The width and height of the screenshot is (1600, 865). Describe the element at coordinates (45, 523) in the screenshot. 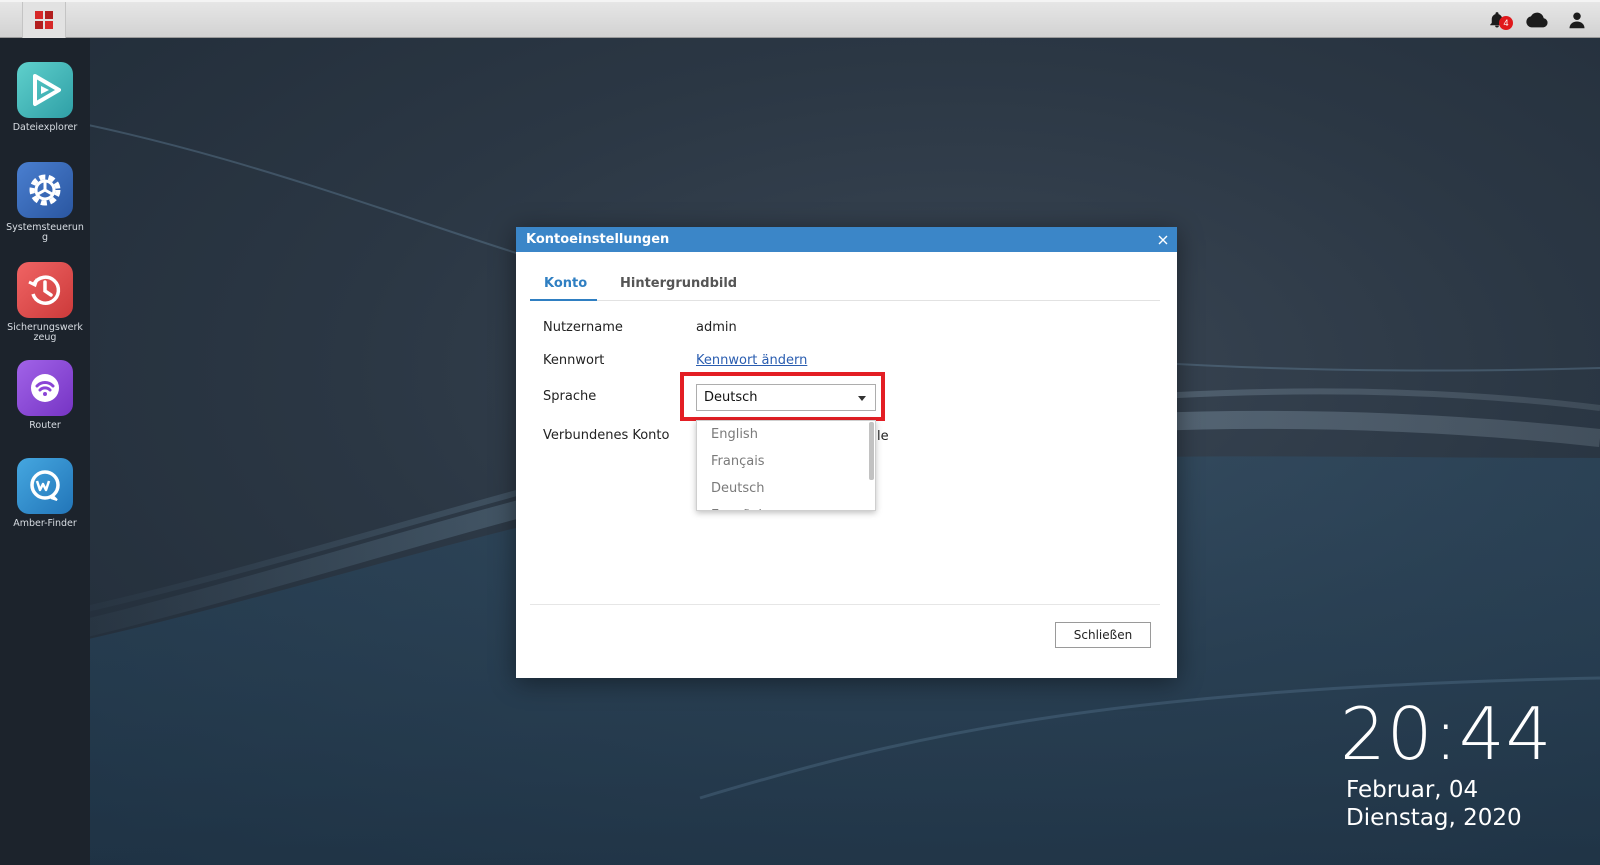

I see `dock-label: Amber-Finder` at that location.